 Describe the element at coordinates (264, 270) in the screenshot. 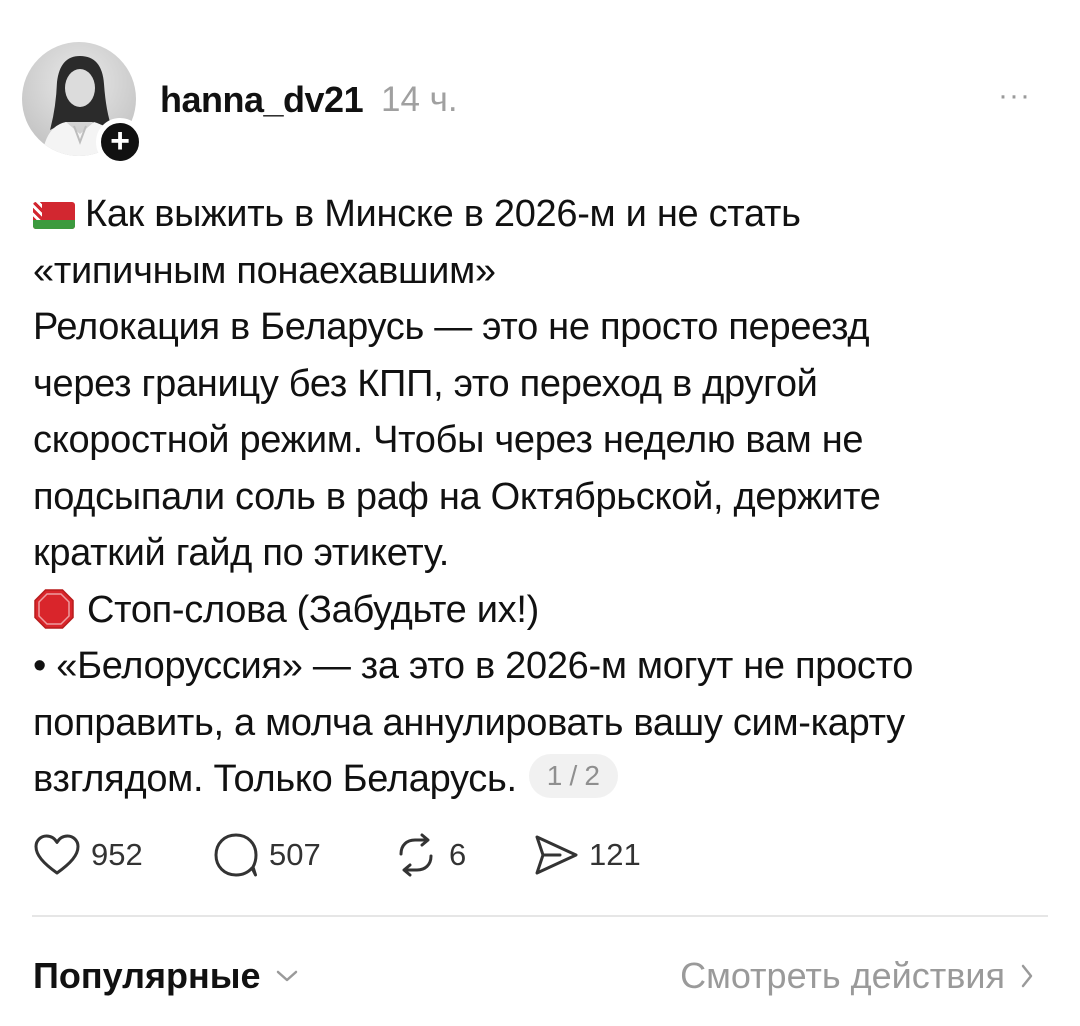

I see `post-line: «типичным понаехавшим»` at that location.